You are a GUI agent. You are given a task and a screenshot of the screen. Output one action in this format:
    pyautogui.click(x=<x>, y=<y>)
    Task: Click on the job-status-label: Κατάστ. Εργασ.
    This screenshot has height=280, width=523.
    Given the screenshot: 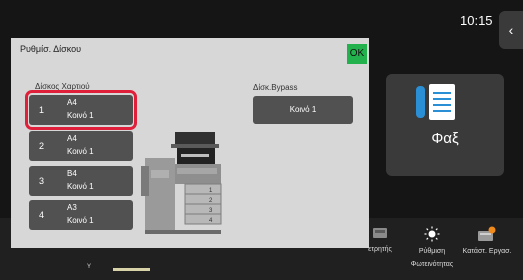 What is the action you would take?
    pyautogui.click(x=487, y=251)
    